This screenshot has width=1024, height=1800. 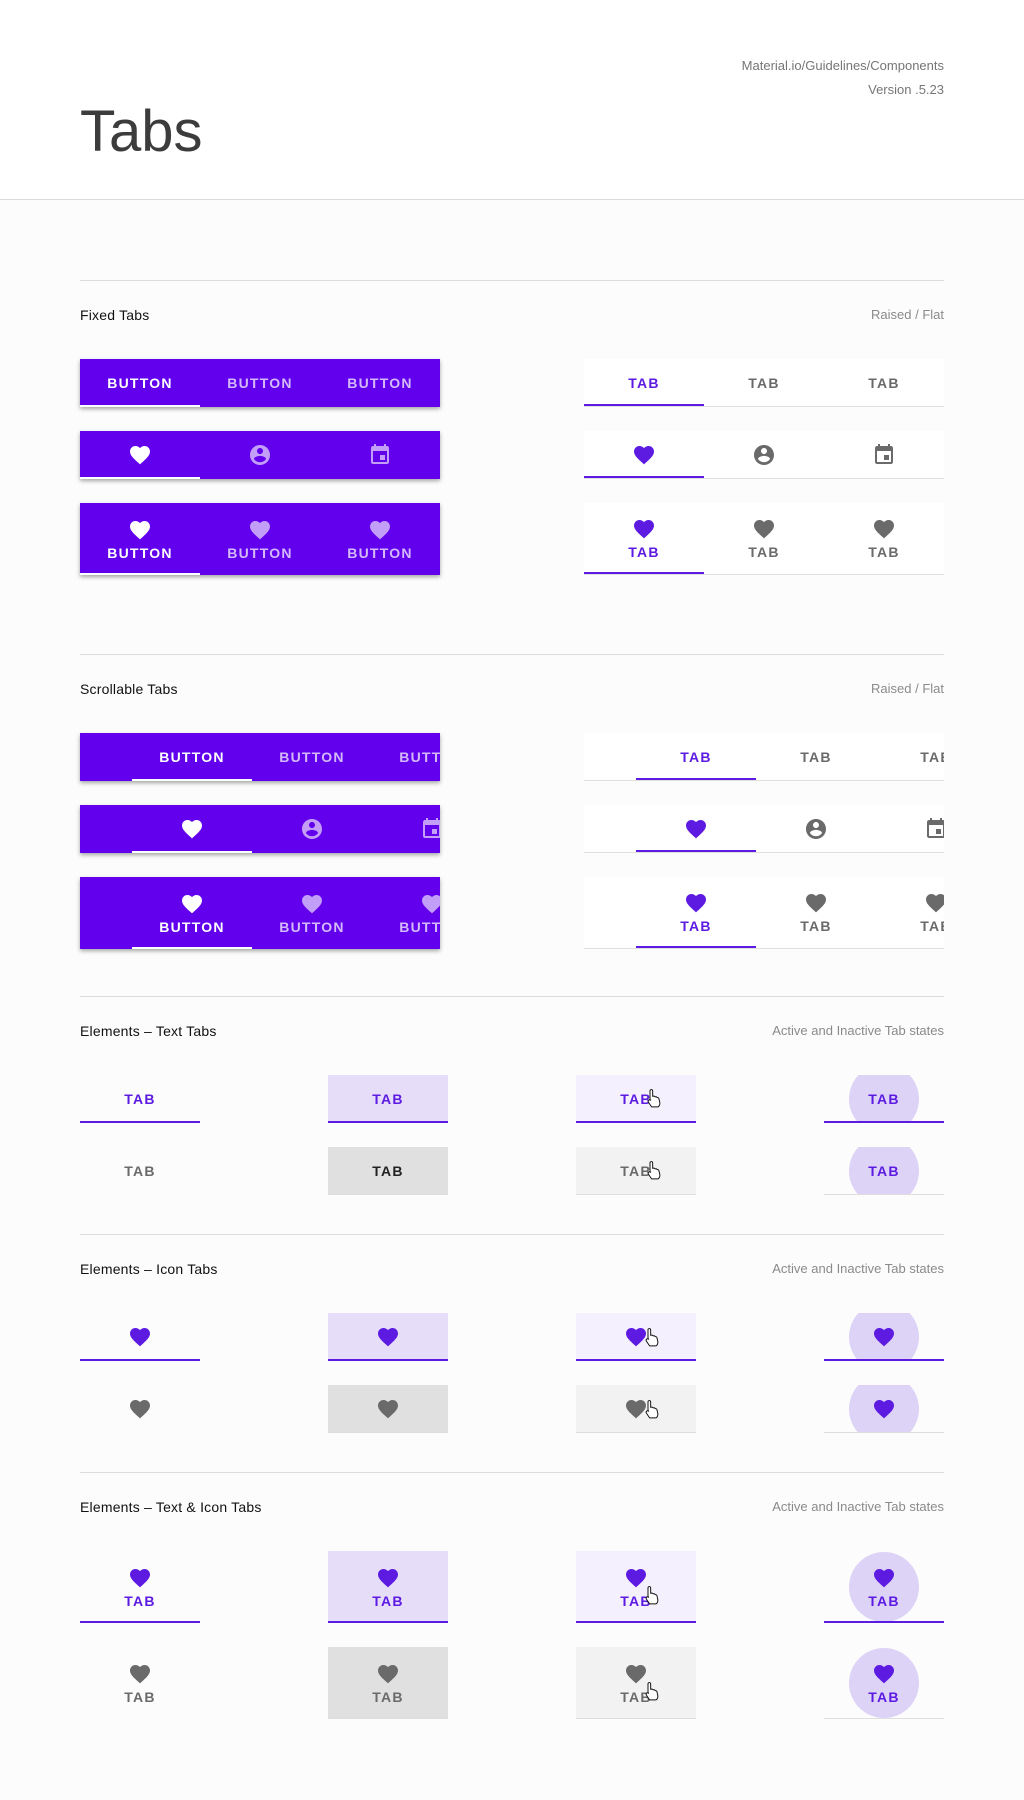 I want to click on icon-tab-active-focused, so click(x=388, y=1337).